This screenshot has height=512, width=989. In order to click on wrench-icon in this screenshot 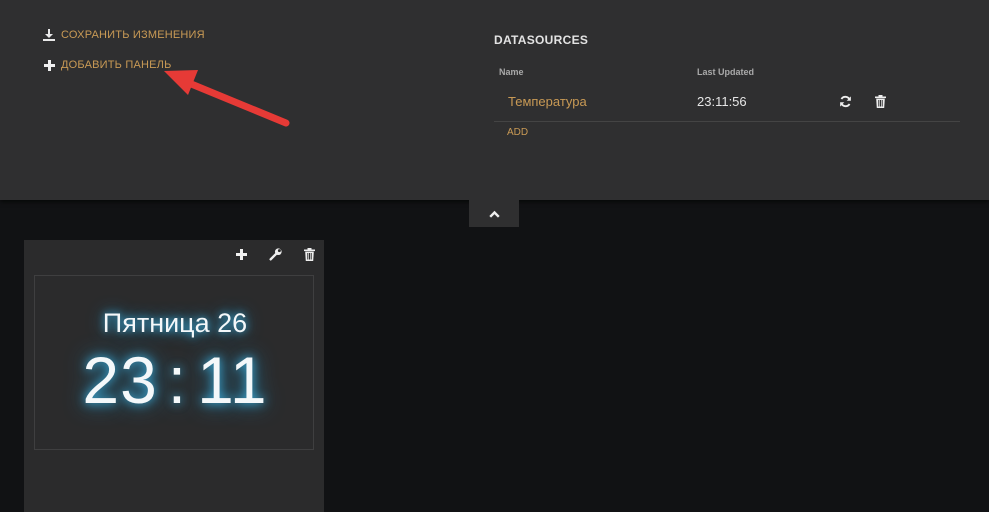, I will do `click(275, 254)`.